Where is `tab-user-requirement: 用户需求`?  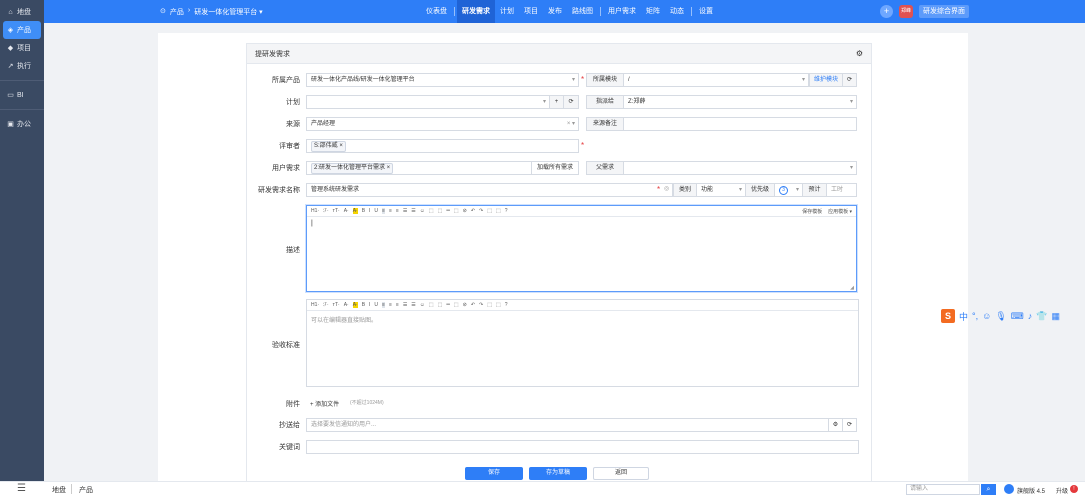 tab-user-requirement: 用户需求 is located at coordinates (622, 11).